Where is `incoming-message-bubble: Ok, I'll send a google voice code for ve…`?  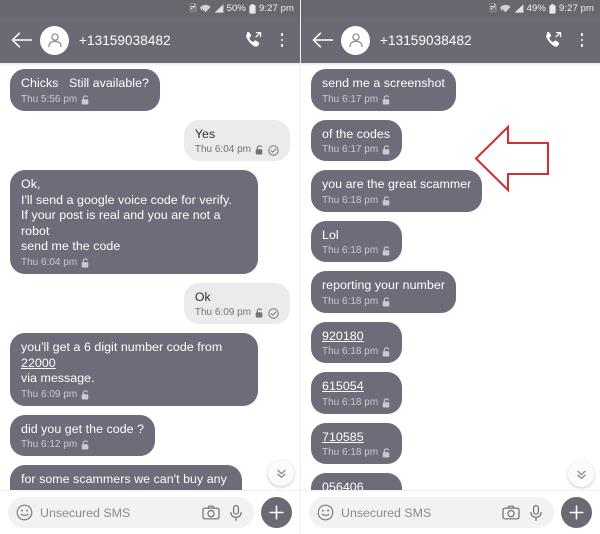 incoming-message-bubble: Ok, I'll send a google voice code for ve… is located at coordinates (134, 222).